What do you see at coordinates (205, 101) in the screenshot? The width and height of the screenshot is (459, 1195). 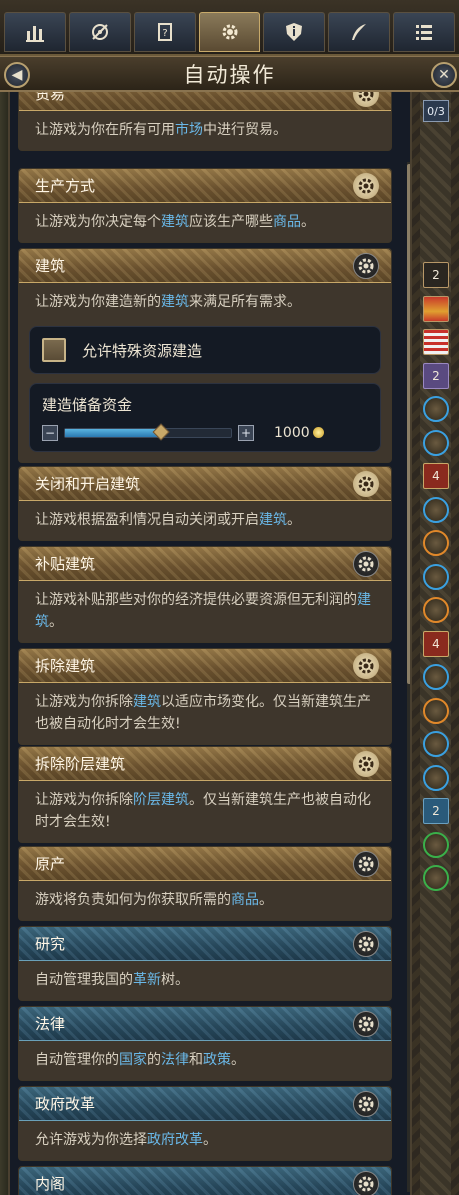 I see `card-header: 贸易` at bounding box center [205, 101].